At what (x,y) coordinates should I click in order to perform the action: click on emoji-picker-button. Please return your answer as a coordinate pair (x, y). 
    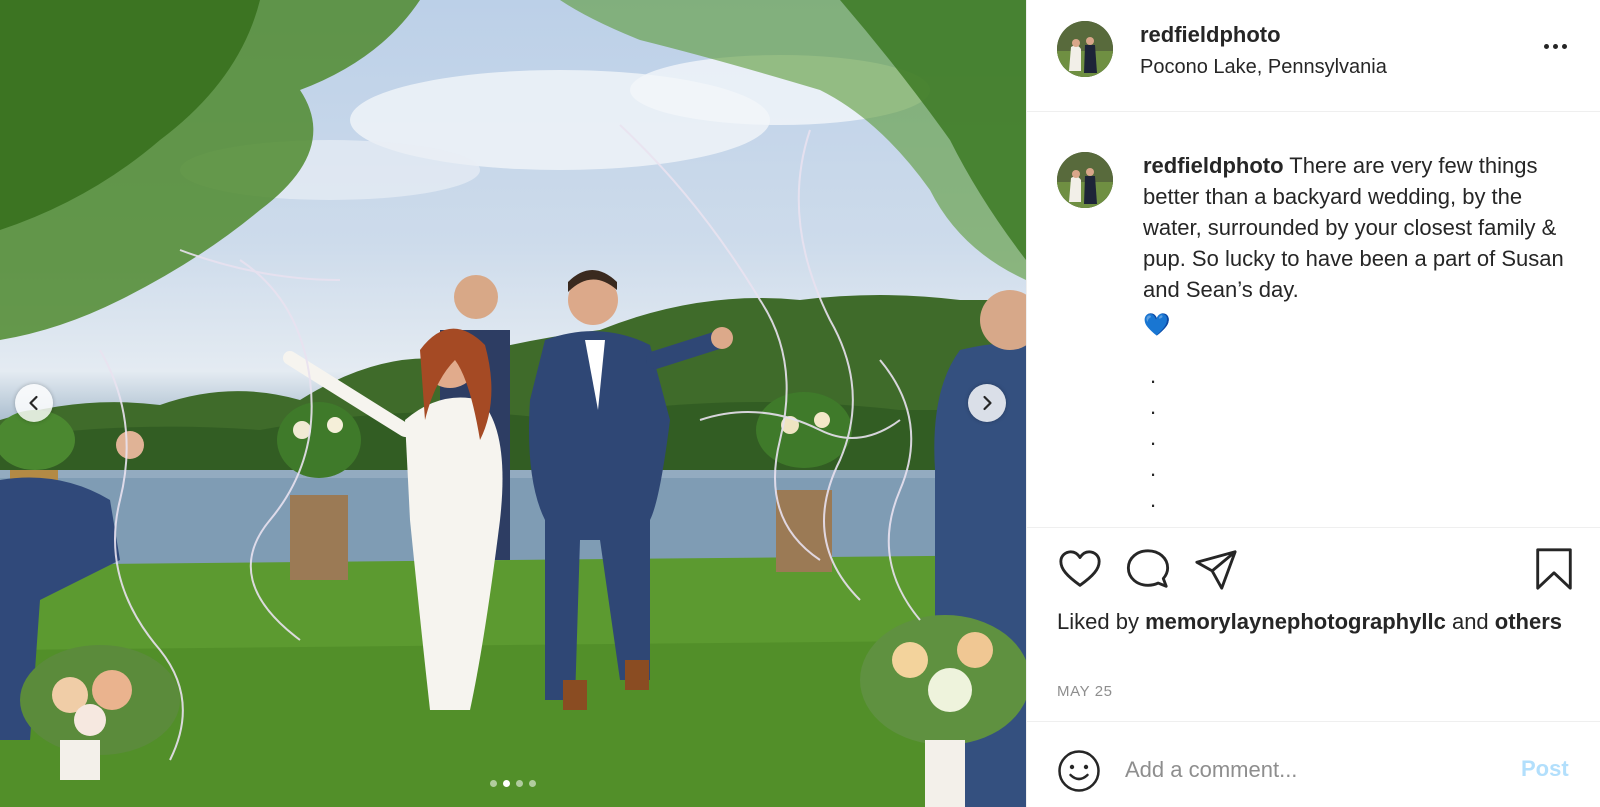
    Looking at the image, I should click on (1079, 771).